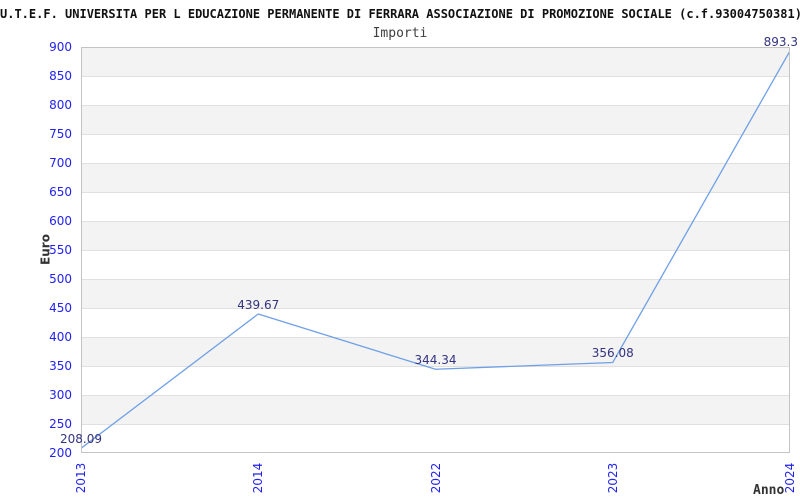 The height and width of the screenshot is (500, 800). Describe the element at coordinates (60, 366) in the screenshot. I see `y-axis-tick-label: 350` at that location.